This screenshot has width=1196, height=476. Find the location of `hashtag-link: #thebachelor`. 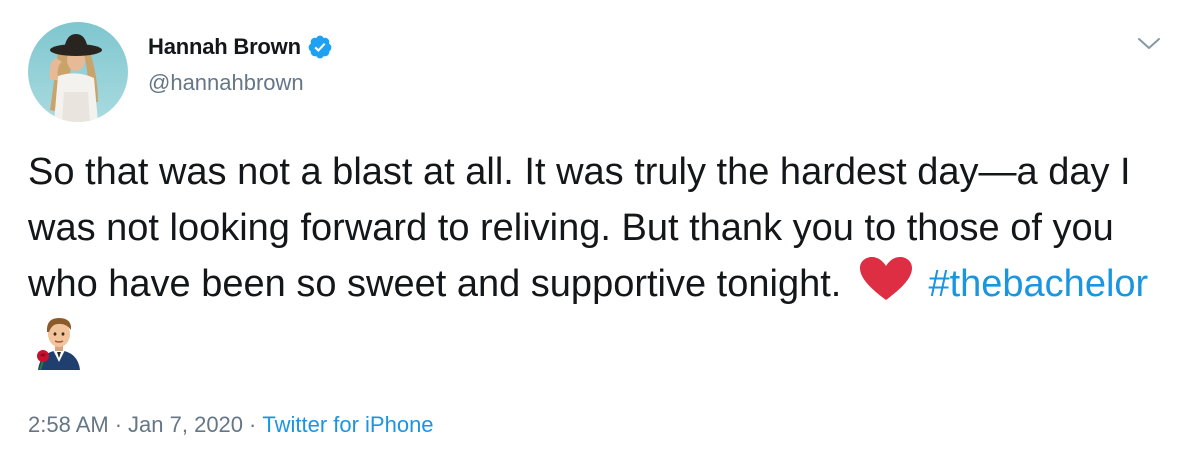

hashtag-link: #thebachelor is located at coordinates (1038, 284).